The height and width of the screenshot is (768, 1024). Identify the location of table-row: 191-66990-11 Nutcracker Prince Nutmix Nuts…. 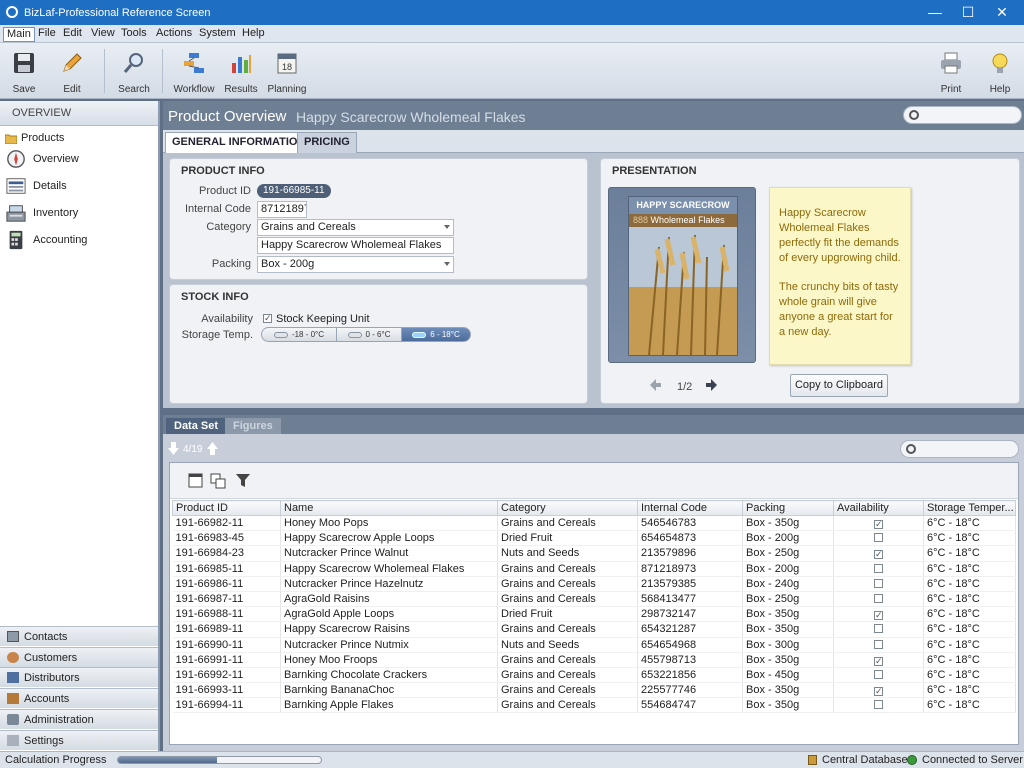
(594, 645).